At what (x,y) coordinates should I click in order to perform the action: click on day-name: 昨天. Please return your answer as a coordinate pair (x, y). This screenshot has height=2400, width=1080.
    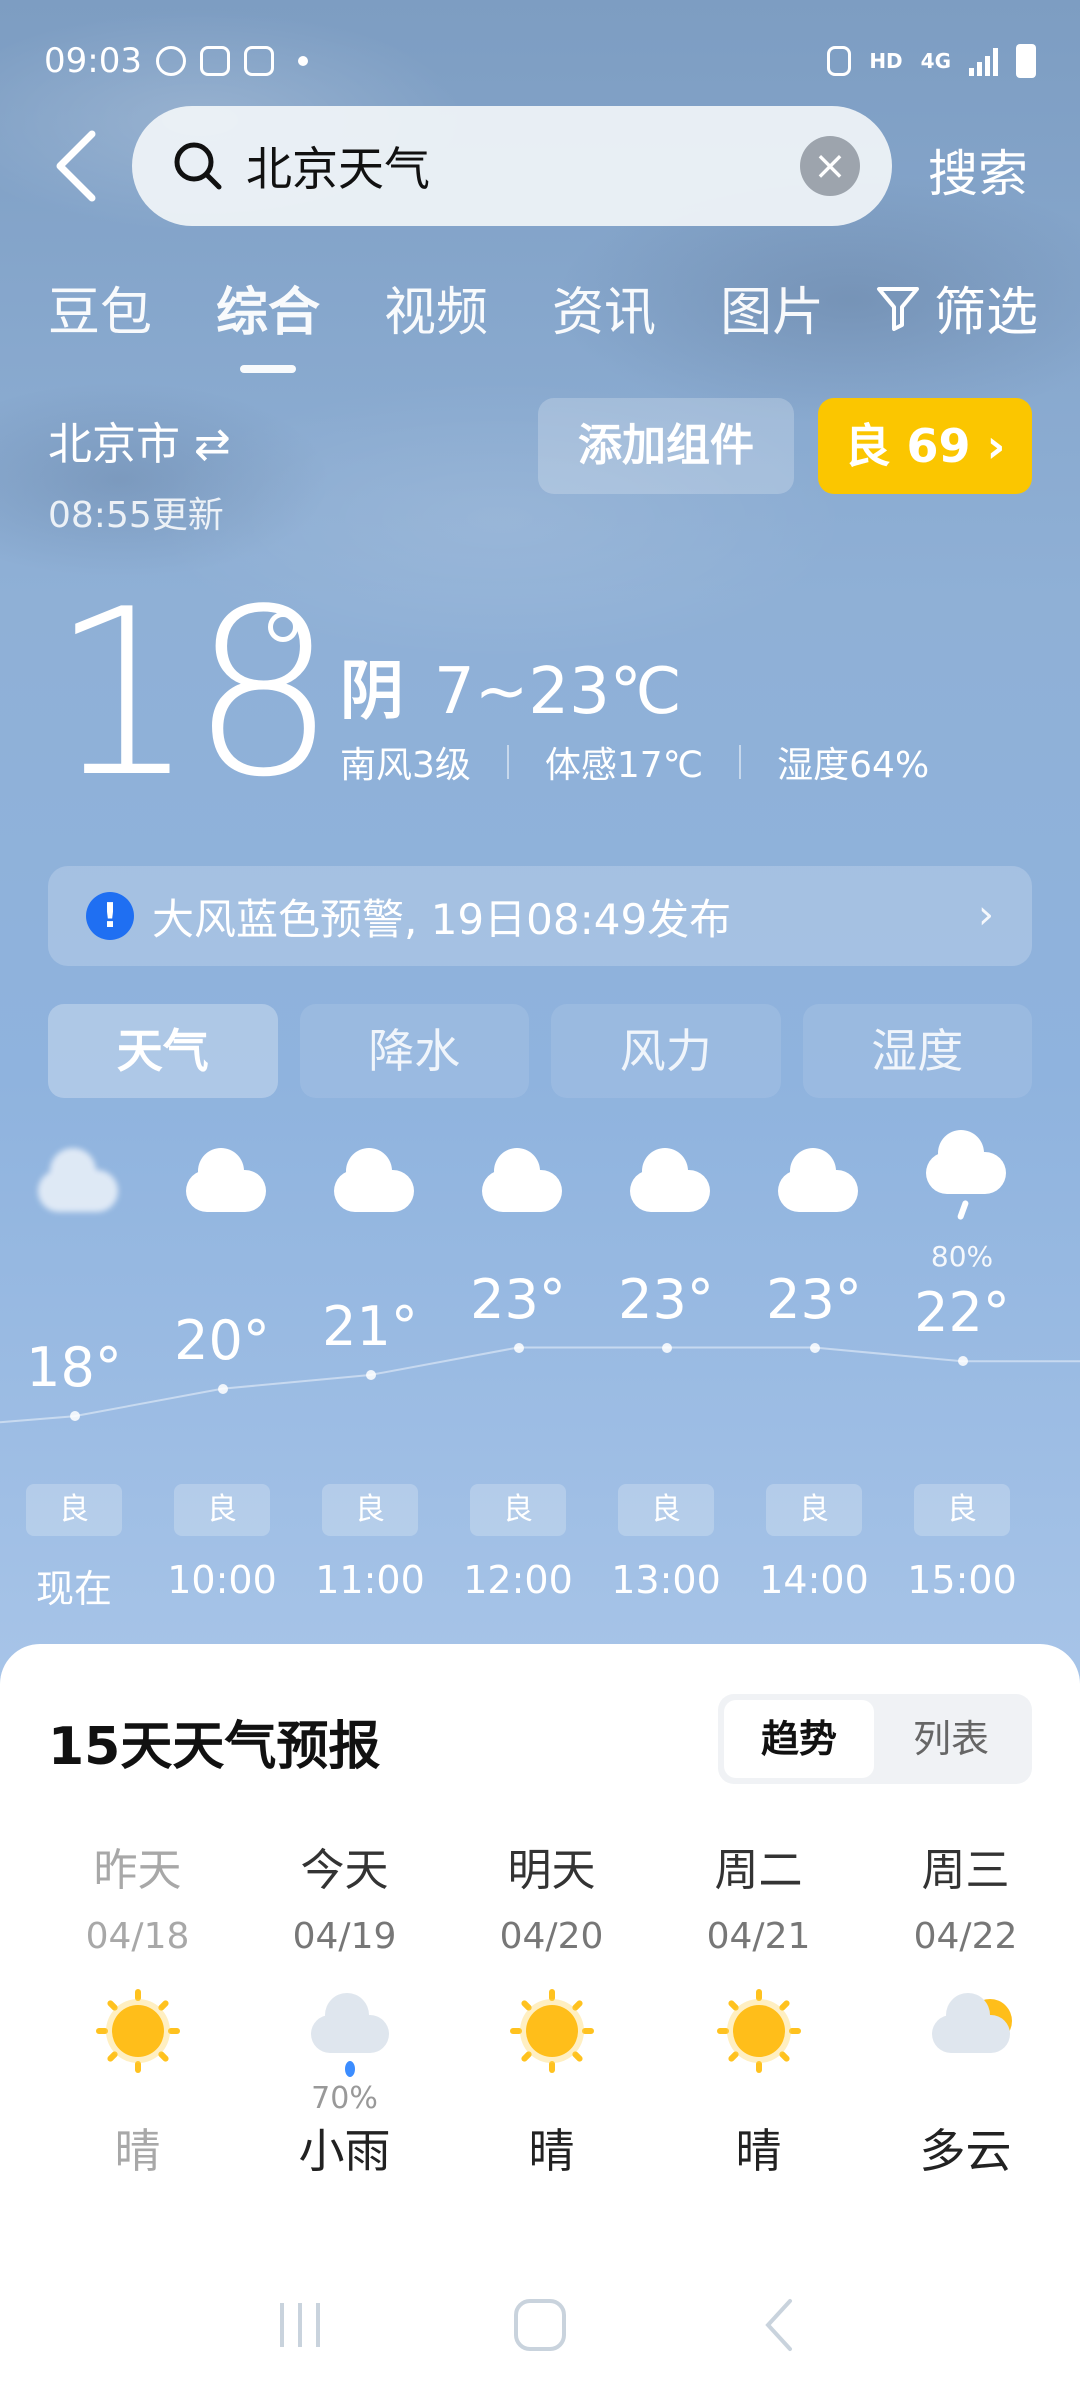
    Looking at the image, I should click on (137, 1870).